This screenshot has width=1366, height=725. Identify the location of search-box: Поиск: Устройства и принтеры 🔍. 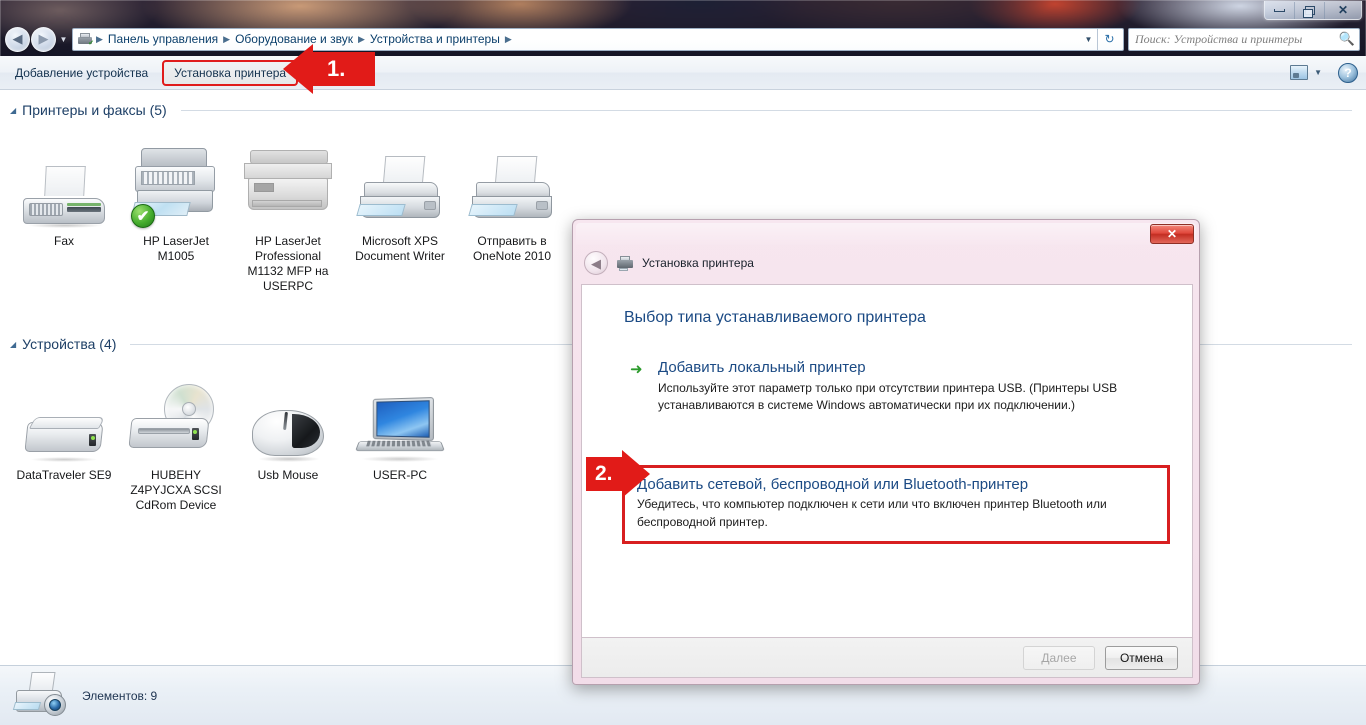
(1244, 39).